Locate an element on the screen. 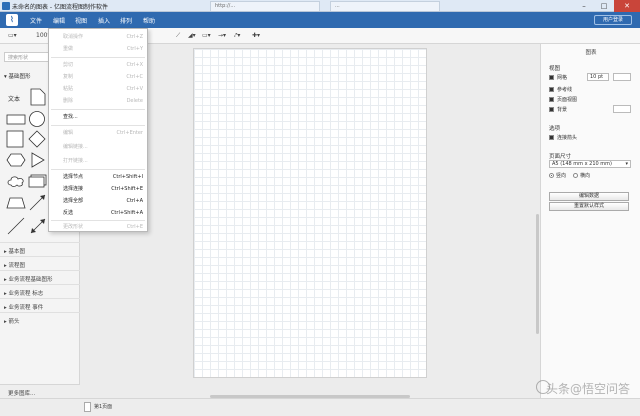 The height and width of the screenshot is (416, 640). shape-rectangle is located at coordinates (16, 119).